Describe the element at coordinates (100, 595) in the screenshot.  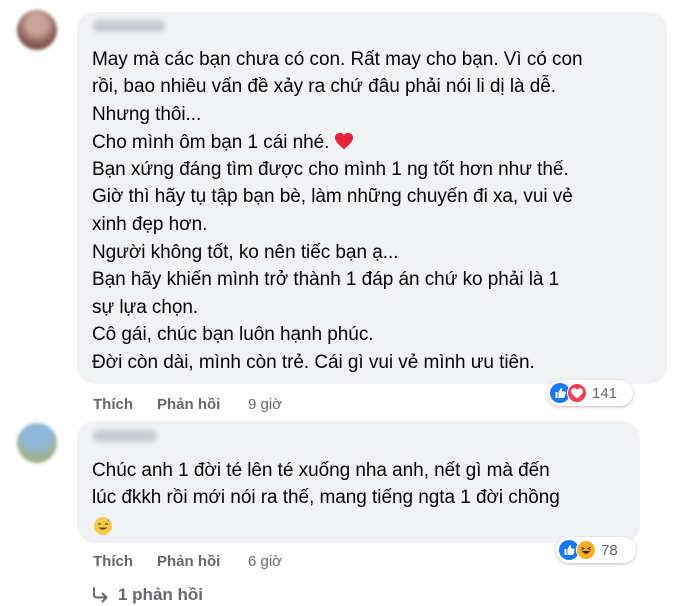
I see `reply-arrow-icon` at that location.